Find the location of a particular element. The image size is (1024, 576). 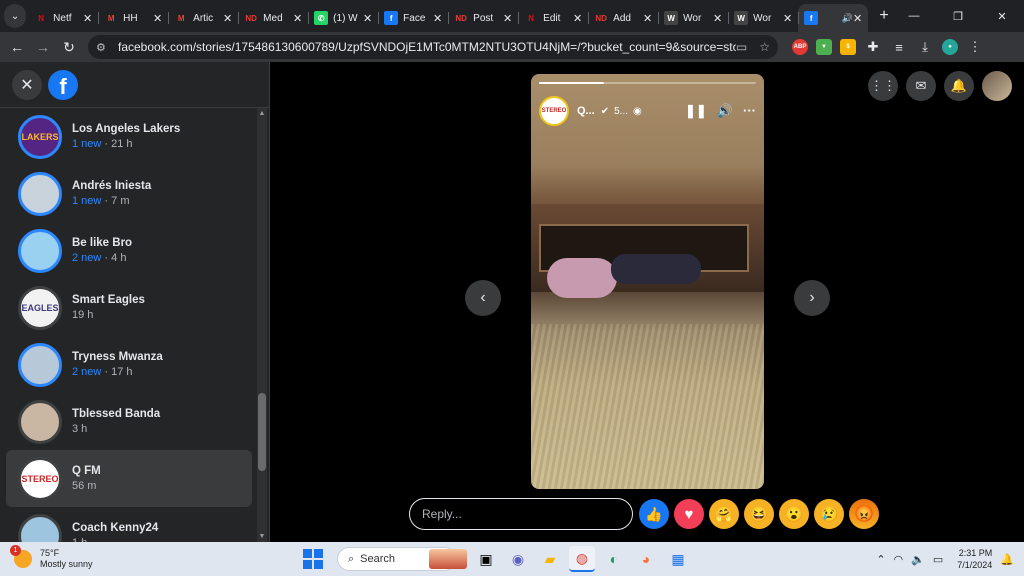

restore-icon: ❐ is located at coordinates (958, 16).